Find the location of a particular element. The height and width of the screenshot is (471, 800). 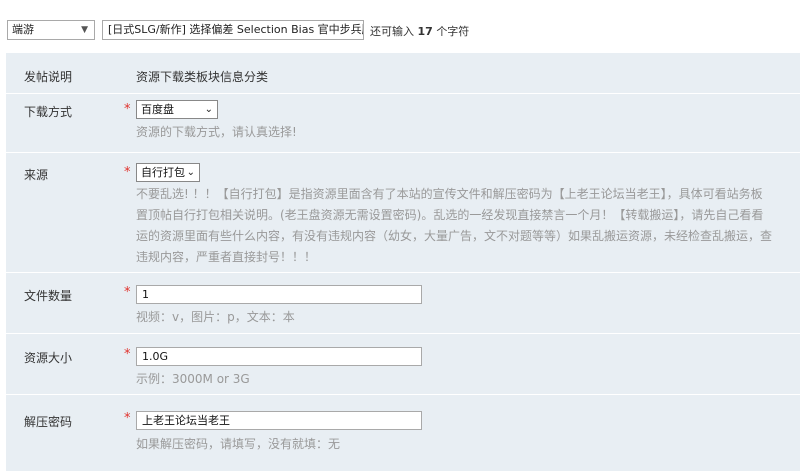

download-hint: 资源的下载方式，请认真选择! is located at coordinates (216, 132).